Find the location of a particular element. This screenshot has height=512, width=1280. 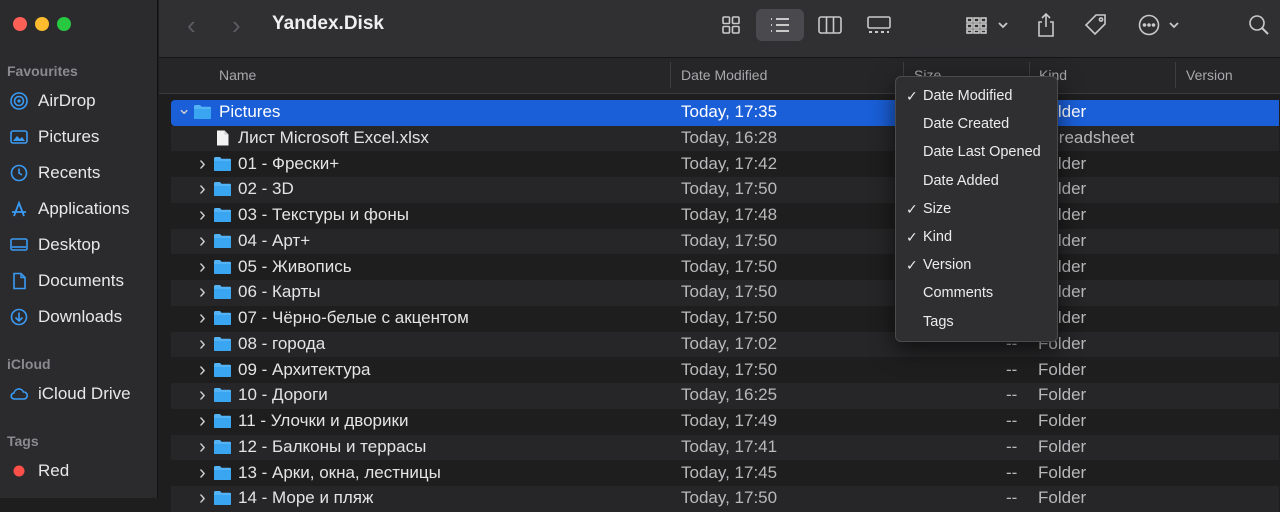

sidebar-item-applications: Applications is located at coordinates (69, 209).